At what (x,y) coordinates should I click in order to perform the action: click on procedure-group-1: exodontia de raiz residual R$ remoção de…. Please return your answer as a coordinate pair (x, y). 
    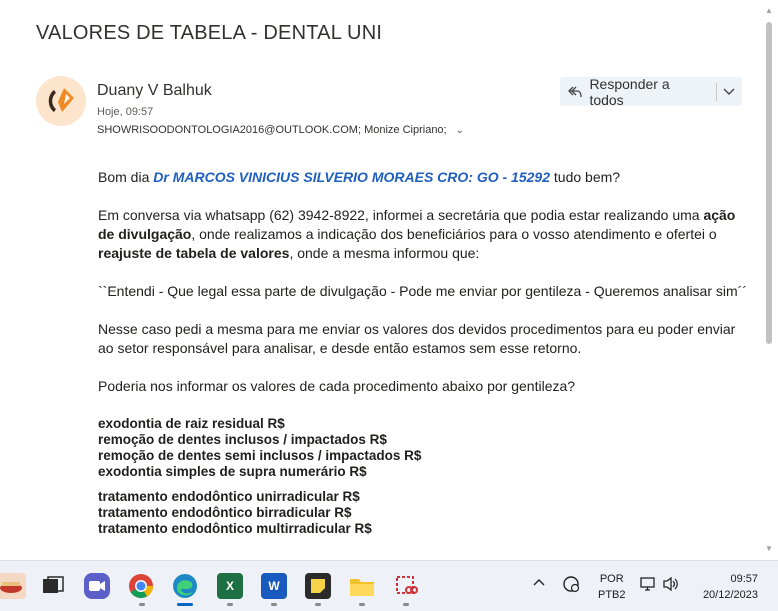
    Looking at the image, I should click on (423, 448).